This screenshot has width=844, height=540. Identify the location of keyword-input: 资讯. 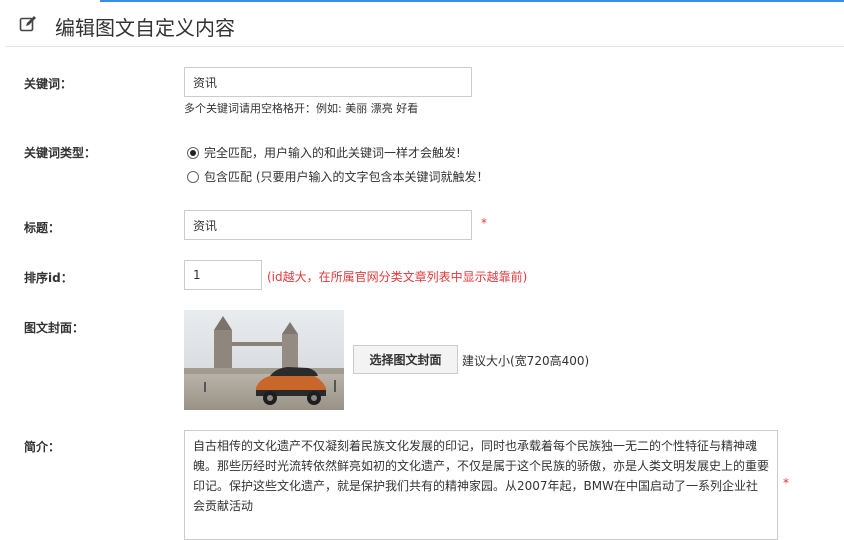
(328, 82).